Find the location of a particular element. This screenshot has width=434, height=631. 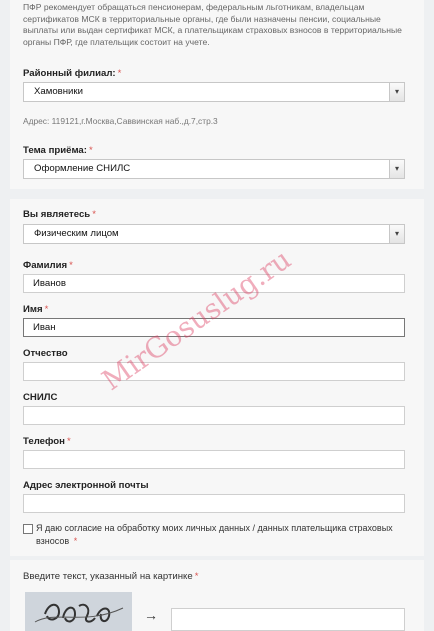

phone-label-text: Телефон is located at coordinates (44, 441).